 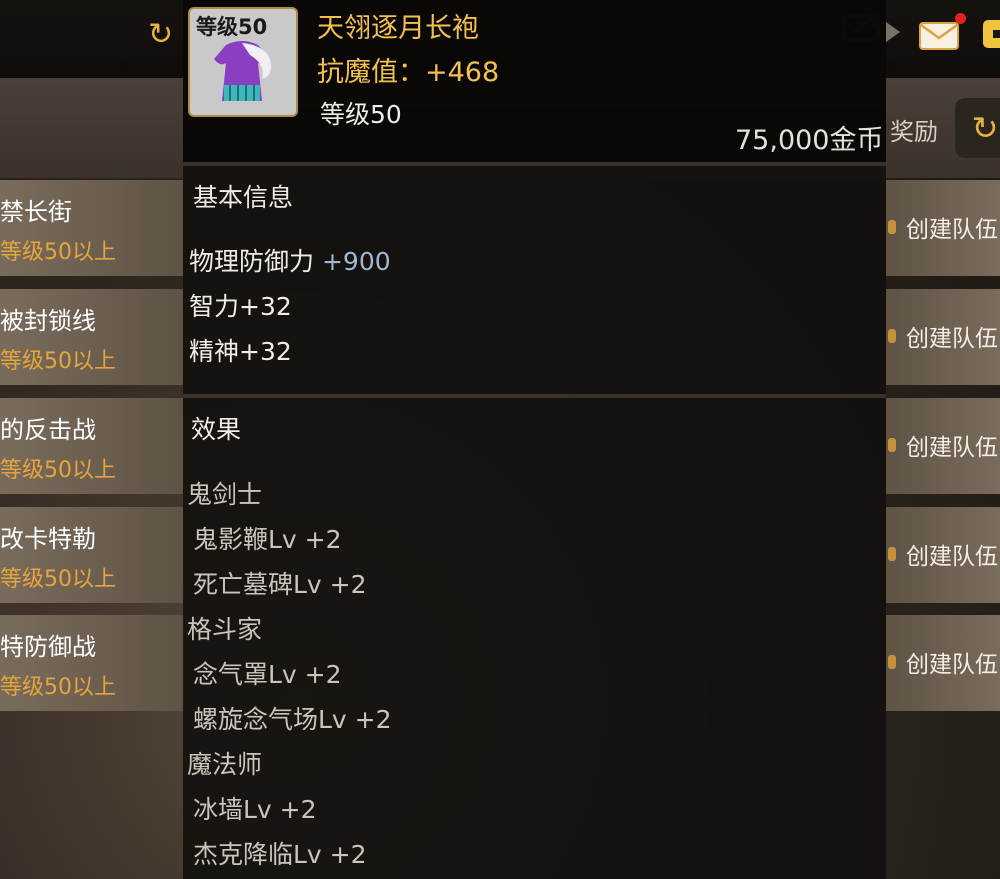 What do you see at coordinates (48, 539) in the screenshot?
I see `dungeon-name: 改卡特勒` at bounding box center [48, 539].